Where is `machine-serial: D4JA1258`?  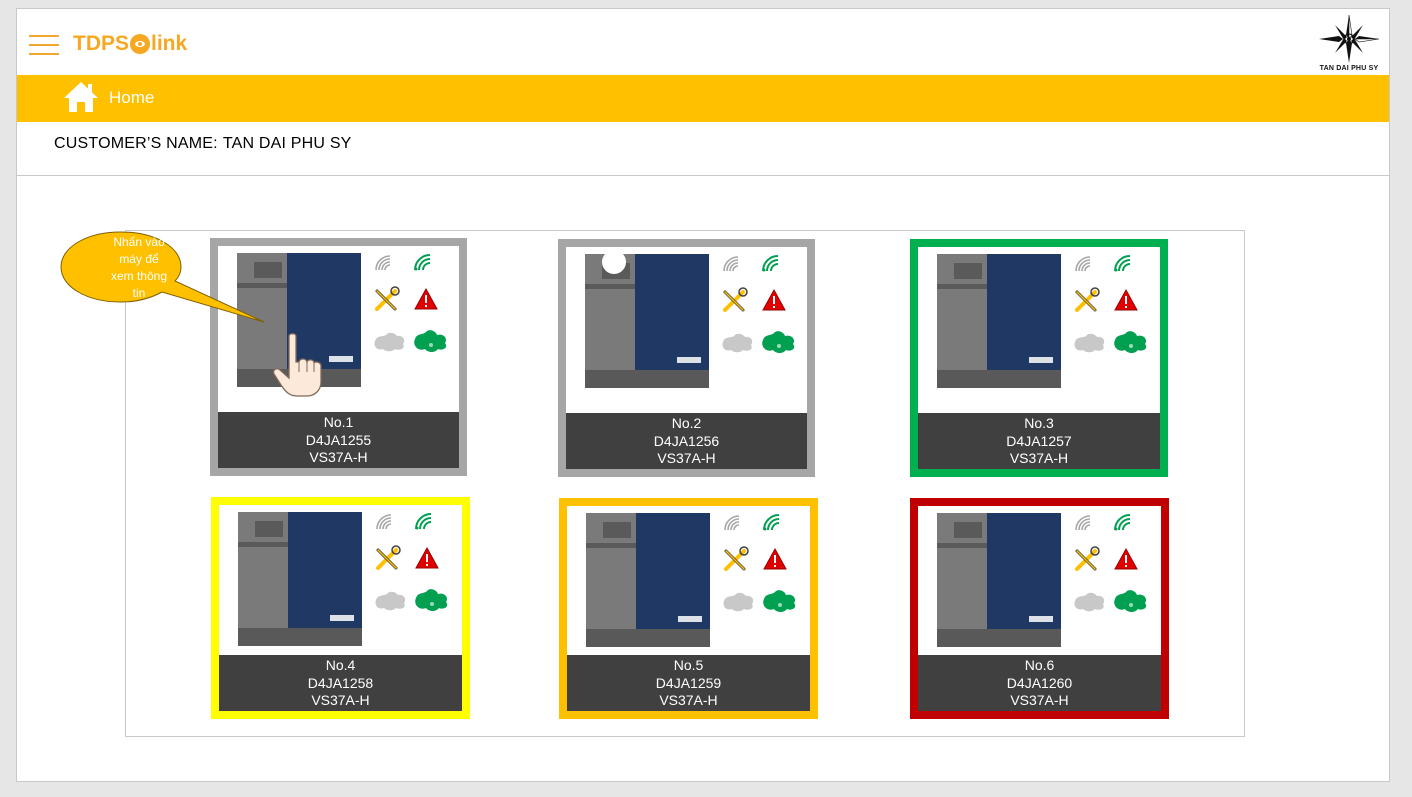
machine-serial: D4JA1258 is located at coordinates (340, 682).